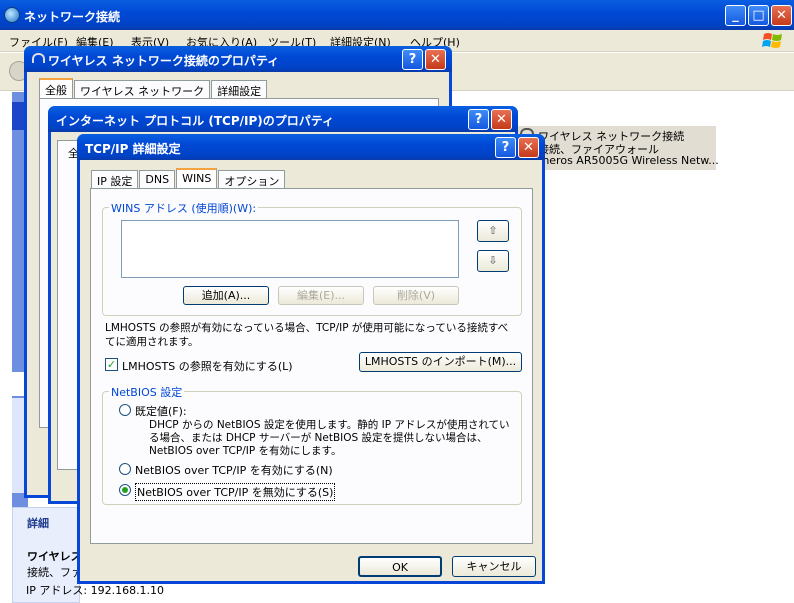  Describe the element at coordinates (125, 469) in the screenshot. I see `netbios-enable-radio` at that location.